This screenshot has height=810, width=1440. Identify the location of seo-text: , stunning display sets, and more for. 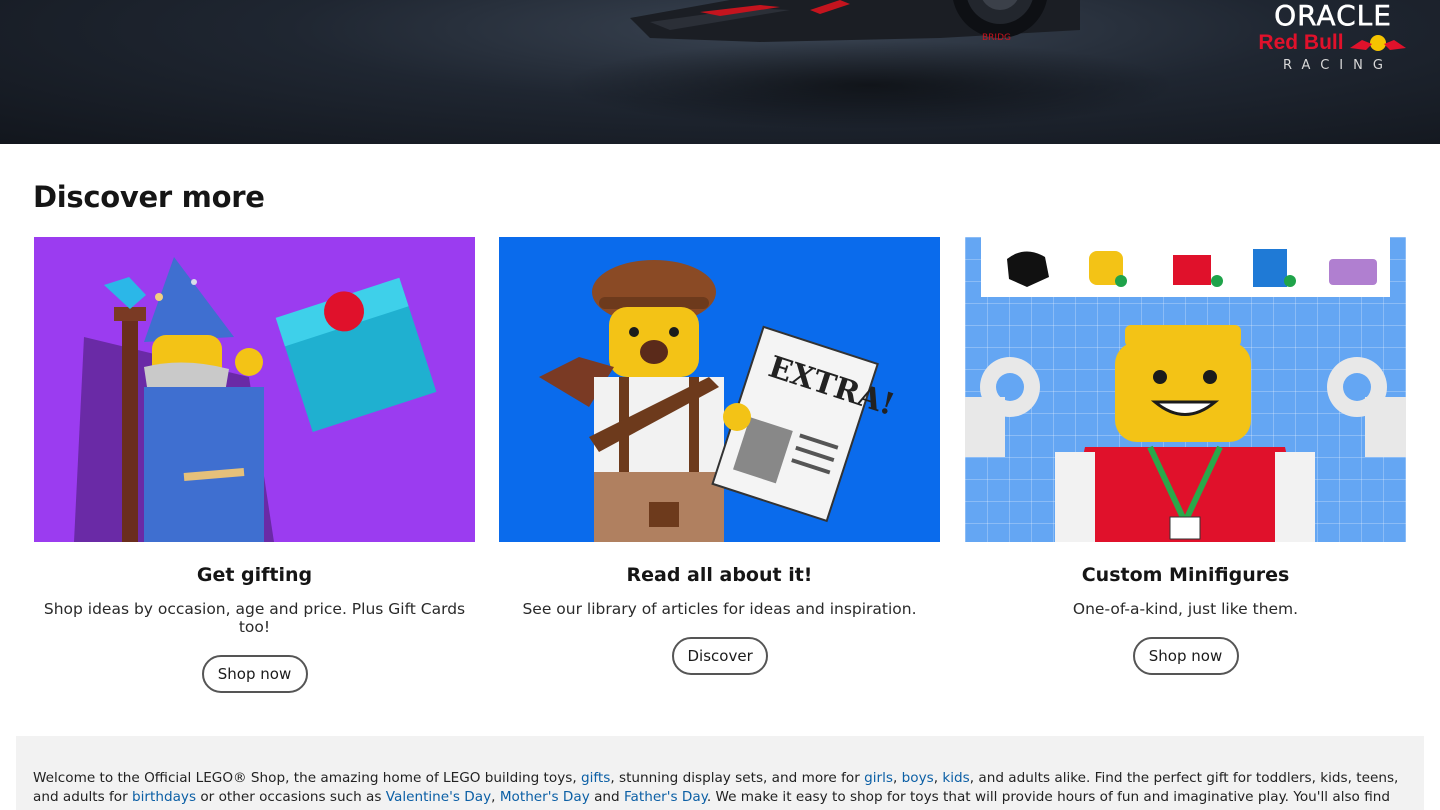
(737, 778).